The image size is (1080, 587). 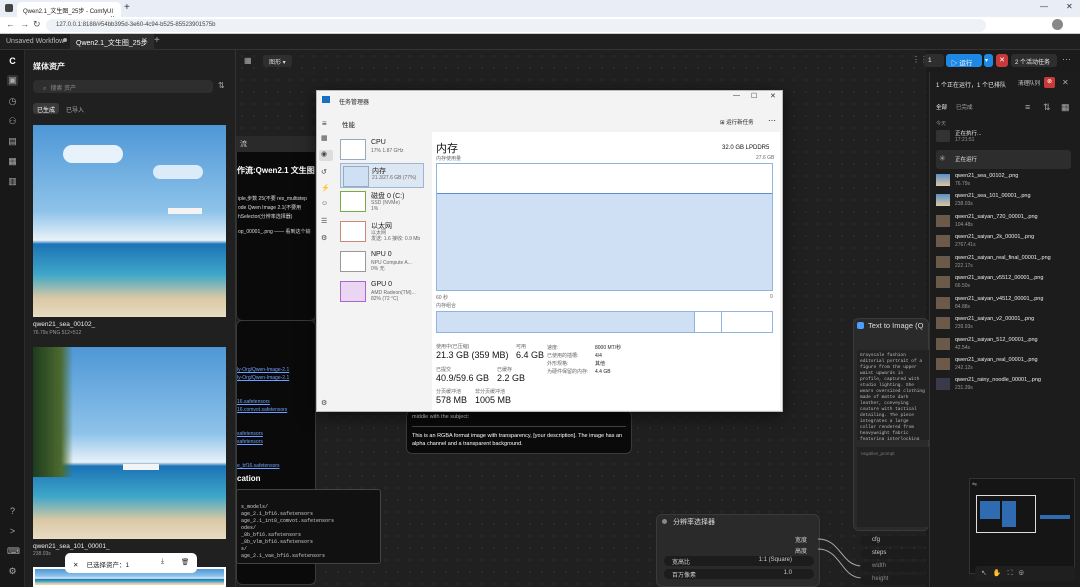 I want to click on queue-item: qwen21_saiyan_real_00001_.png 242.12s, so click(x=1003, y=365).